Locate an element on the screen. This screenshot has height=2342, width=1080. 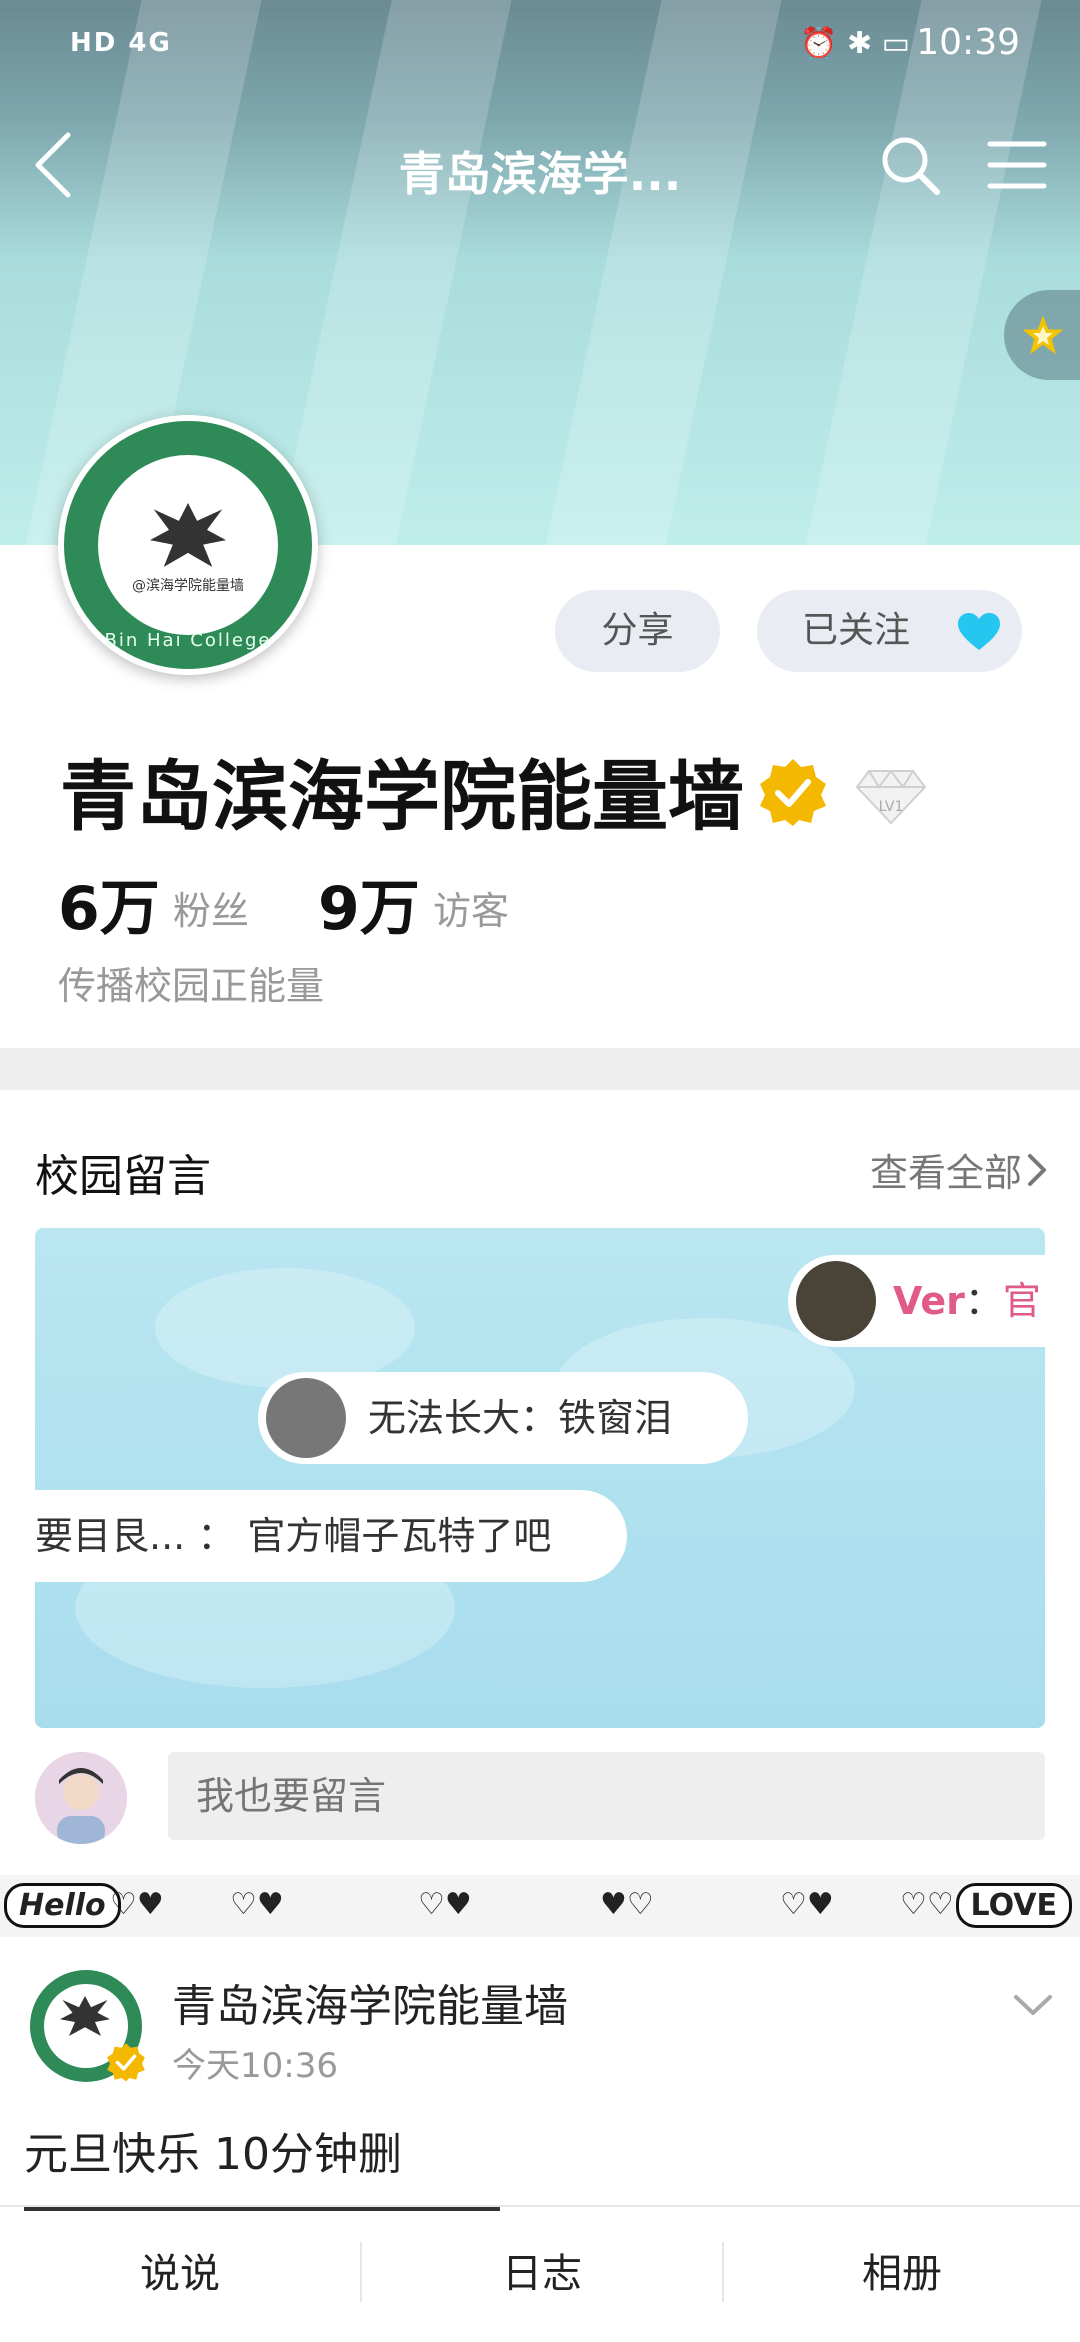
favorite-tab is located at coordinates (1042, 335).